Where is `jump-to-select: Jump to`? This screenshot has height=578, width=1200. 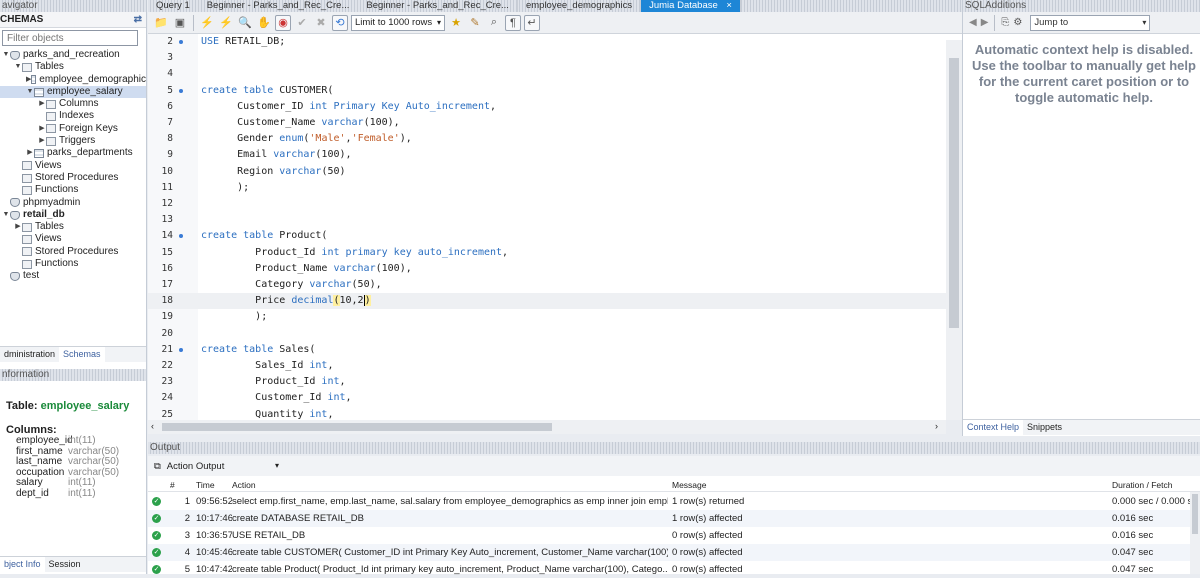
jump-to-select: Jump to is located at coordinates (1090, 22).